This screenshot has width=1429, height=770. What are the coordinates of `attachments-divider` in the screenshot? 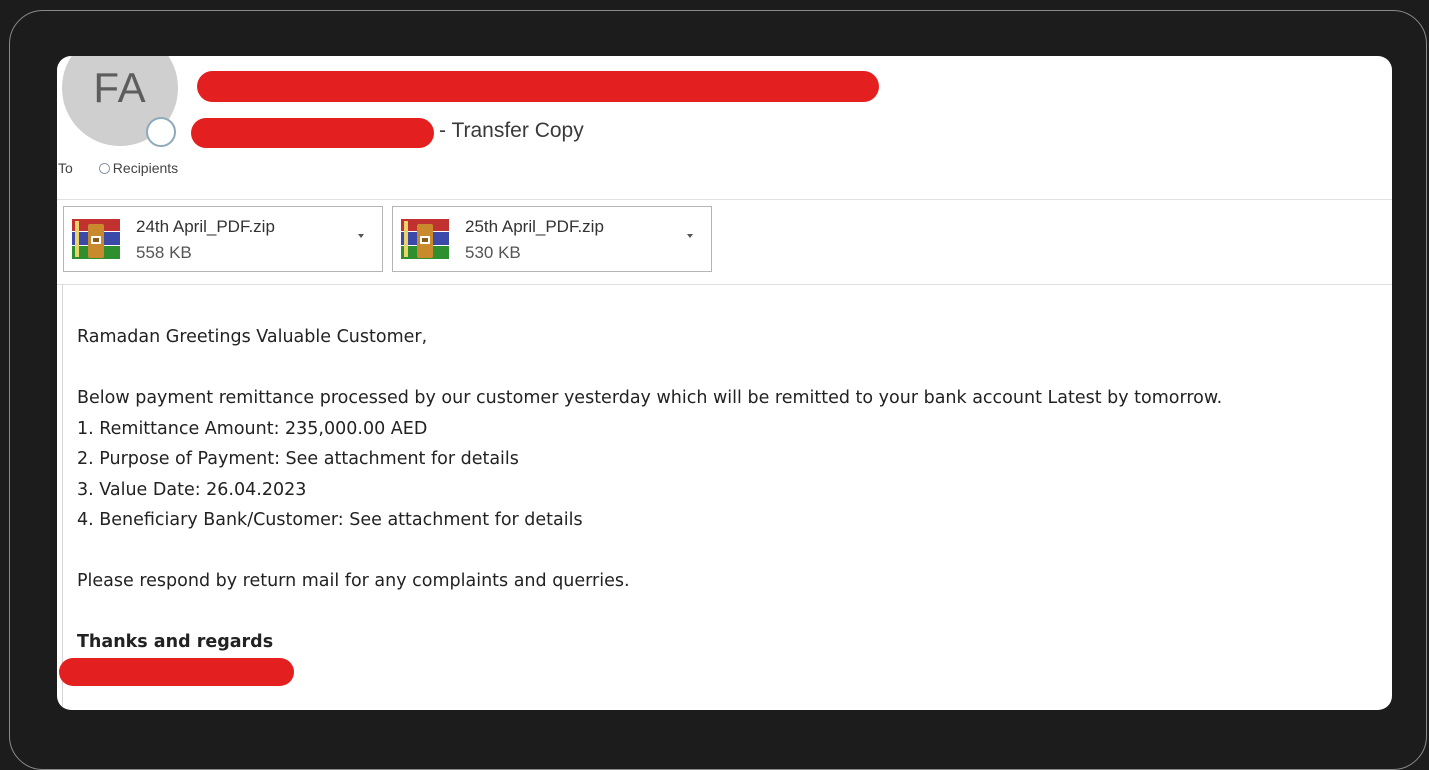 It's located at (724, 284).